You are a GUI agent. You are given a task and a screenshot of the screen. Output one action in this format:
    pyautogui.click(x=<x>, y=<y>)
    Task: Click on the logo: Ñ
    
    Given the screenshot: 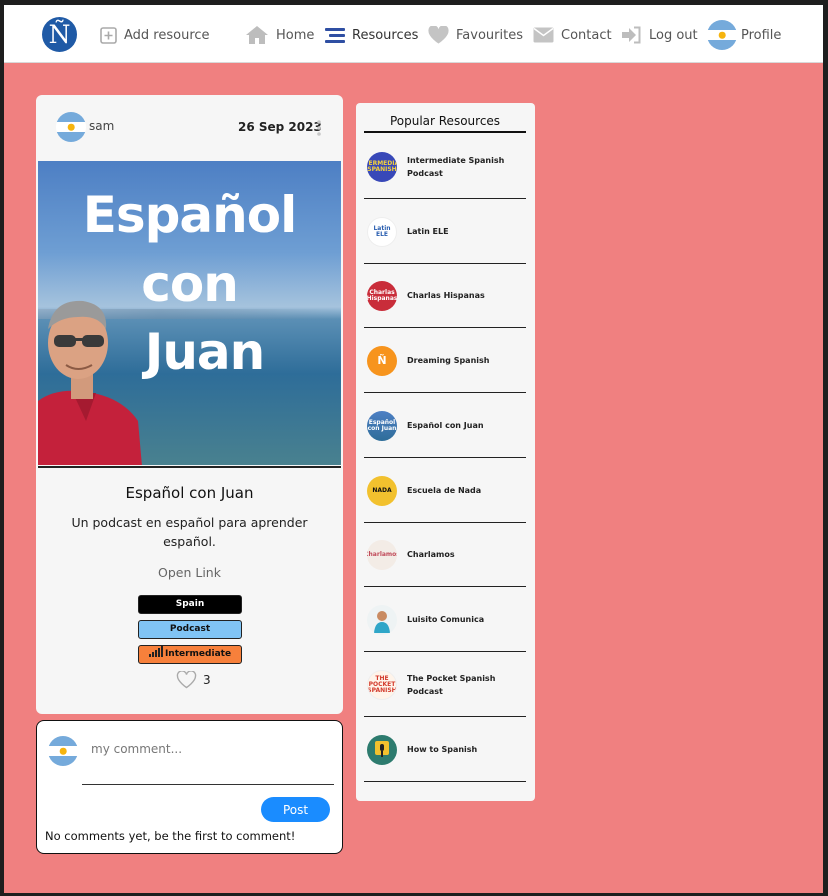 What is the action you would take?
    pyautogui.click(x=59, y=34)
    